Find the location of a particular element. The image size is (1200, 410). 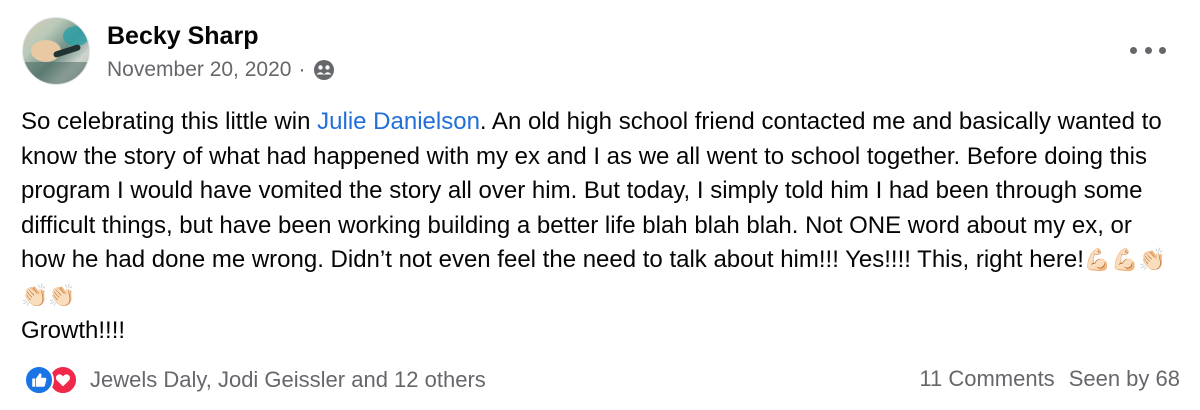

friends-icon is located at coordinates (324, 70).